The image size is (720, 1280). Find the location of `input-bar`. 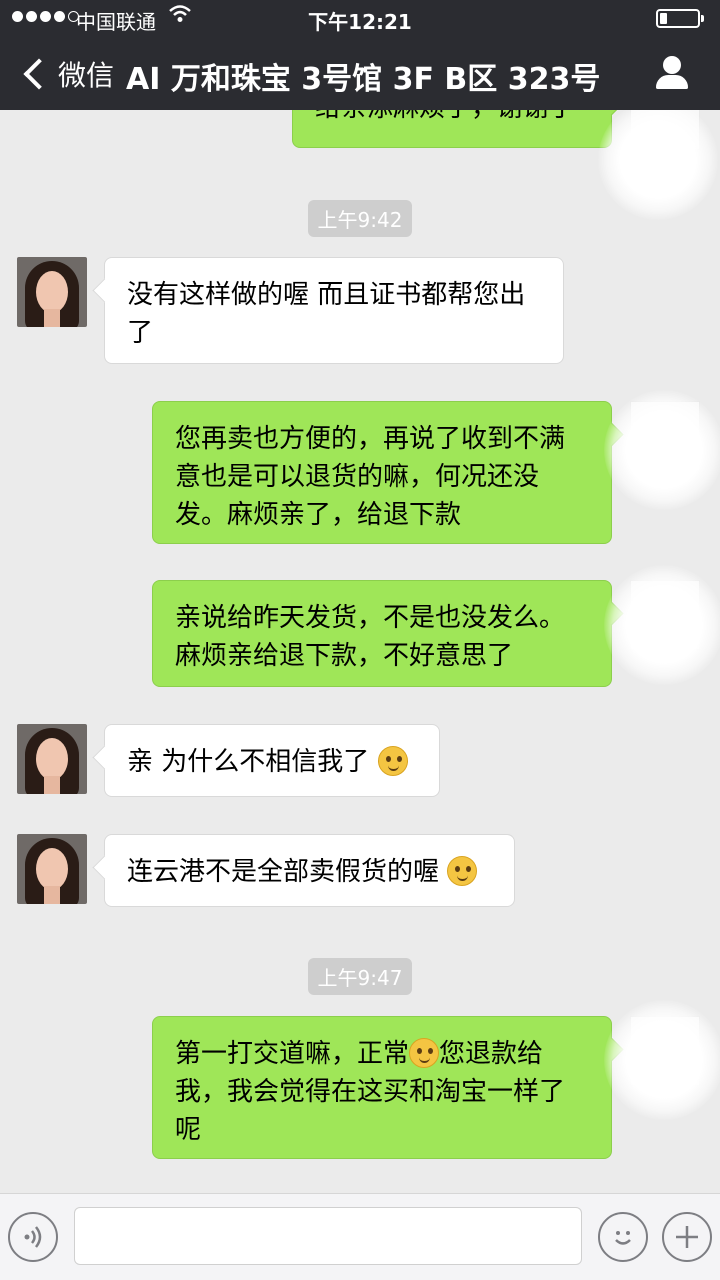

input-bar is located at coordinates (360, 1236).